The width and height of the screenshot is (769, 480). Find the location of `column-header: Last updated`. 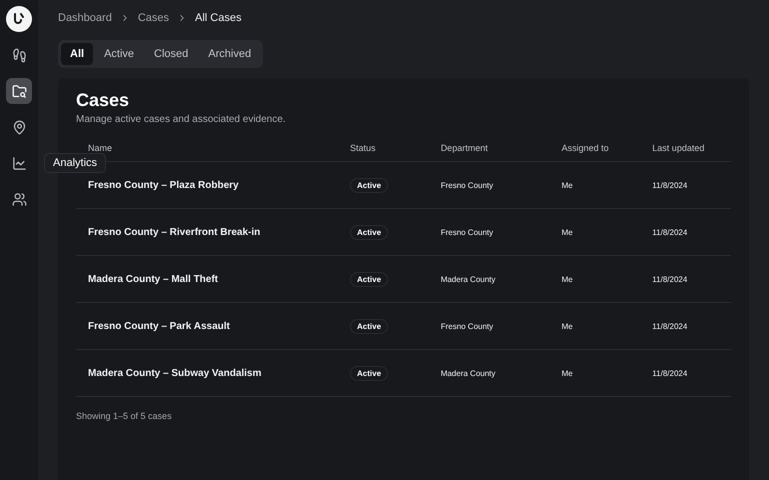

column-header: Last updated is located at coordinates (685, 148).